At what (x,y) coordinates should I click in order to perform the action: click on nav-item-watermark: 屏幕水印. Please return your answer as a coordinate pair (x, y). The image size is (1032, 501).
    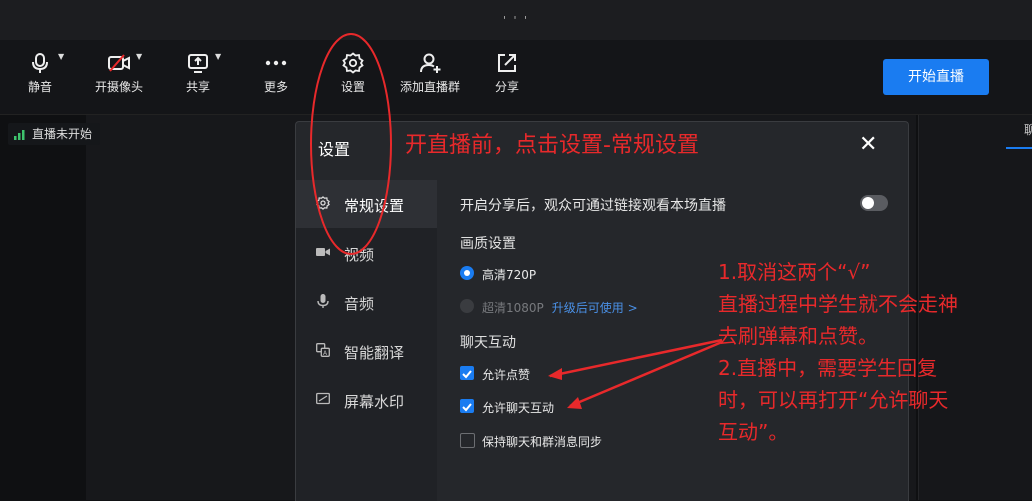
    Looking at the image, I should click on (366, 400).